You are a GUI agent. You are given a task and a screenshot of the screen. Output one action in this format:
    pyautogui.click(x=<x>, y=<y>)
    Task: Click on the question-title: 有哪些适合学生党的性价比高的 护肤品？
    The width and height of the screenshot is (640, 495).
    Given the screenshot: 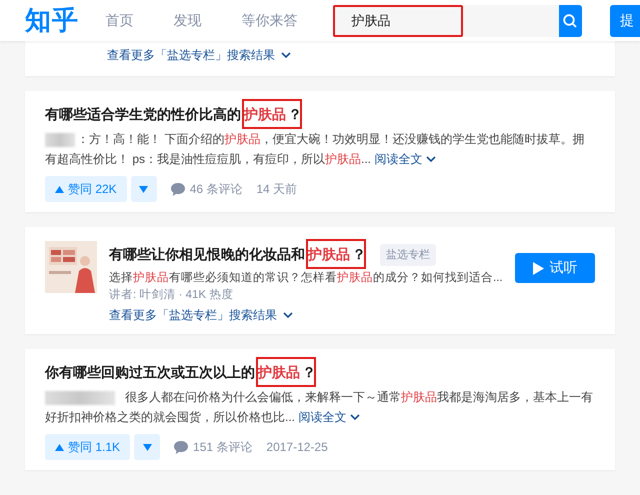 What is the action you would take?
    pyautogui.click(x=320, y=114)
    